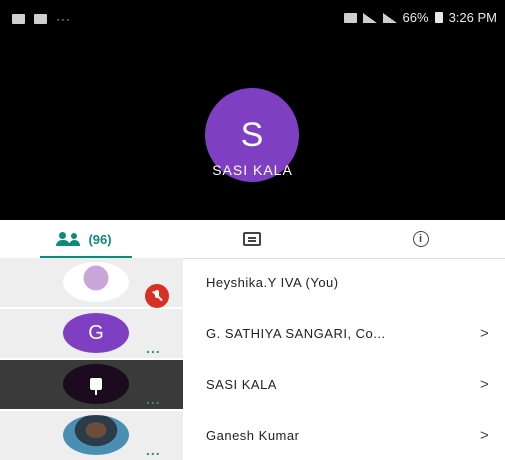 This screenshot has width=505, height=460. I want to click on tab-chat, so click(252, 239).